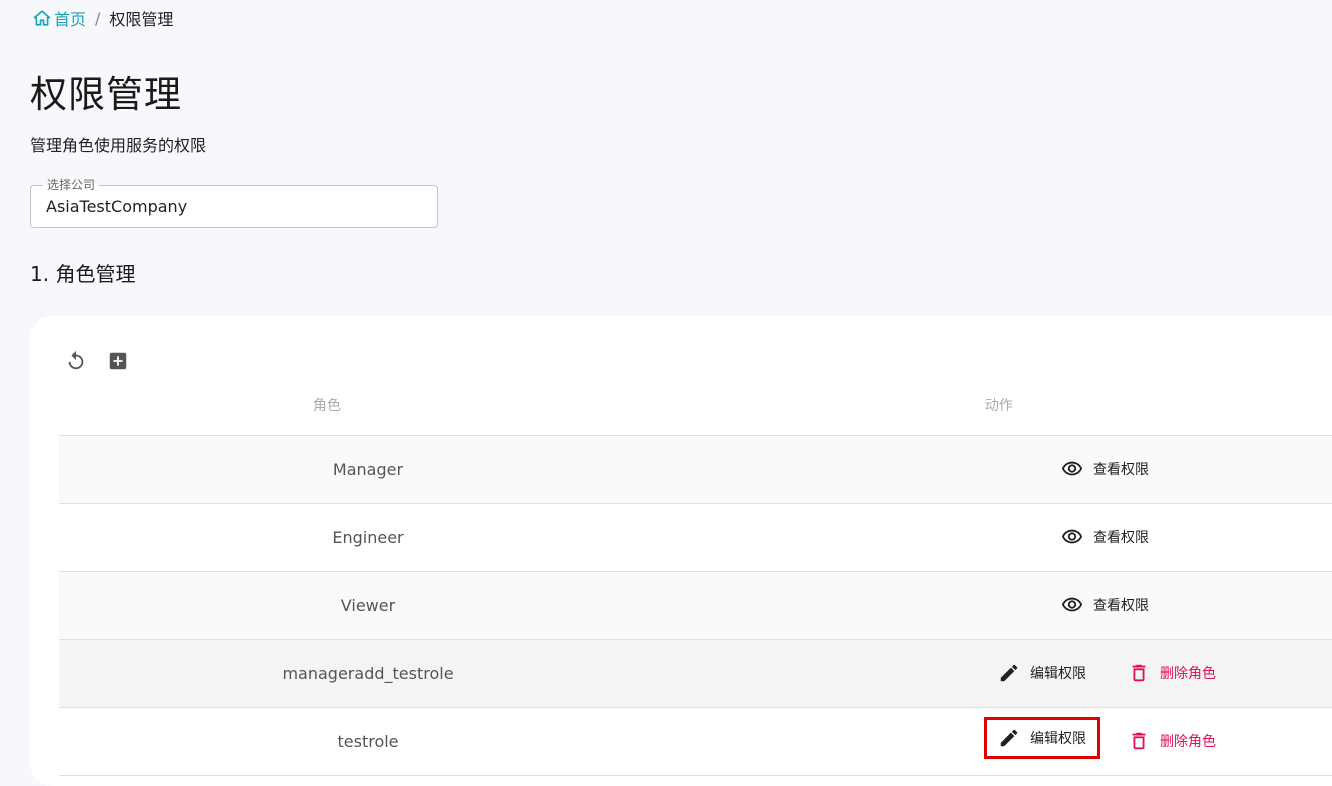  I want to click on table-row: Manager 查看权限, so click(695, 470).